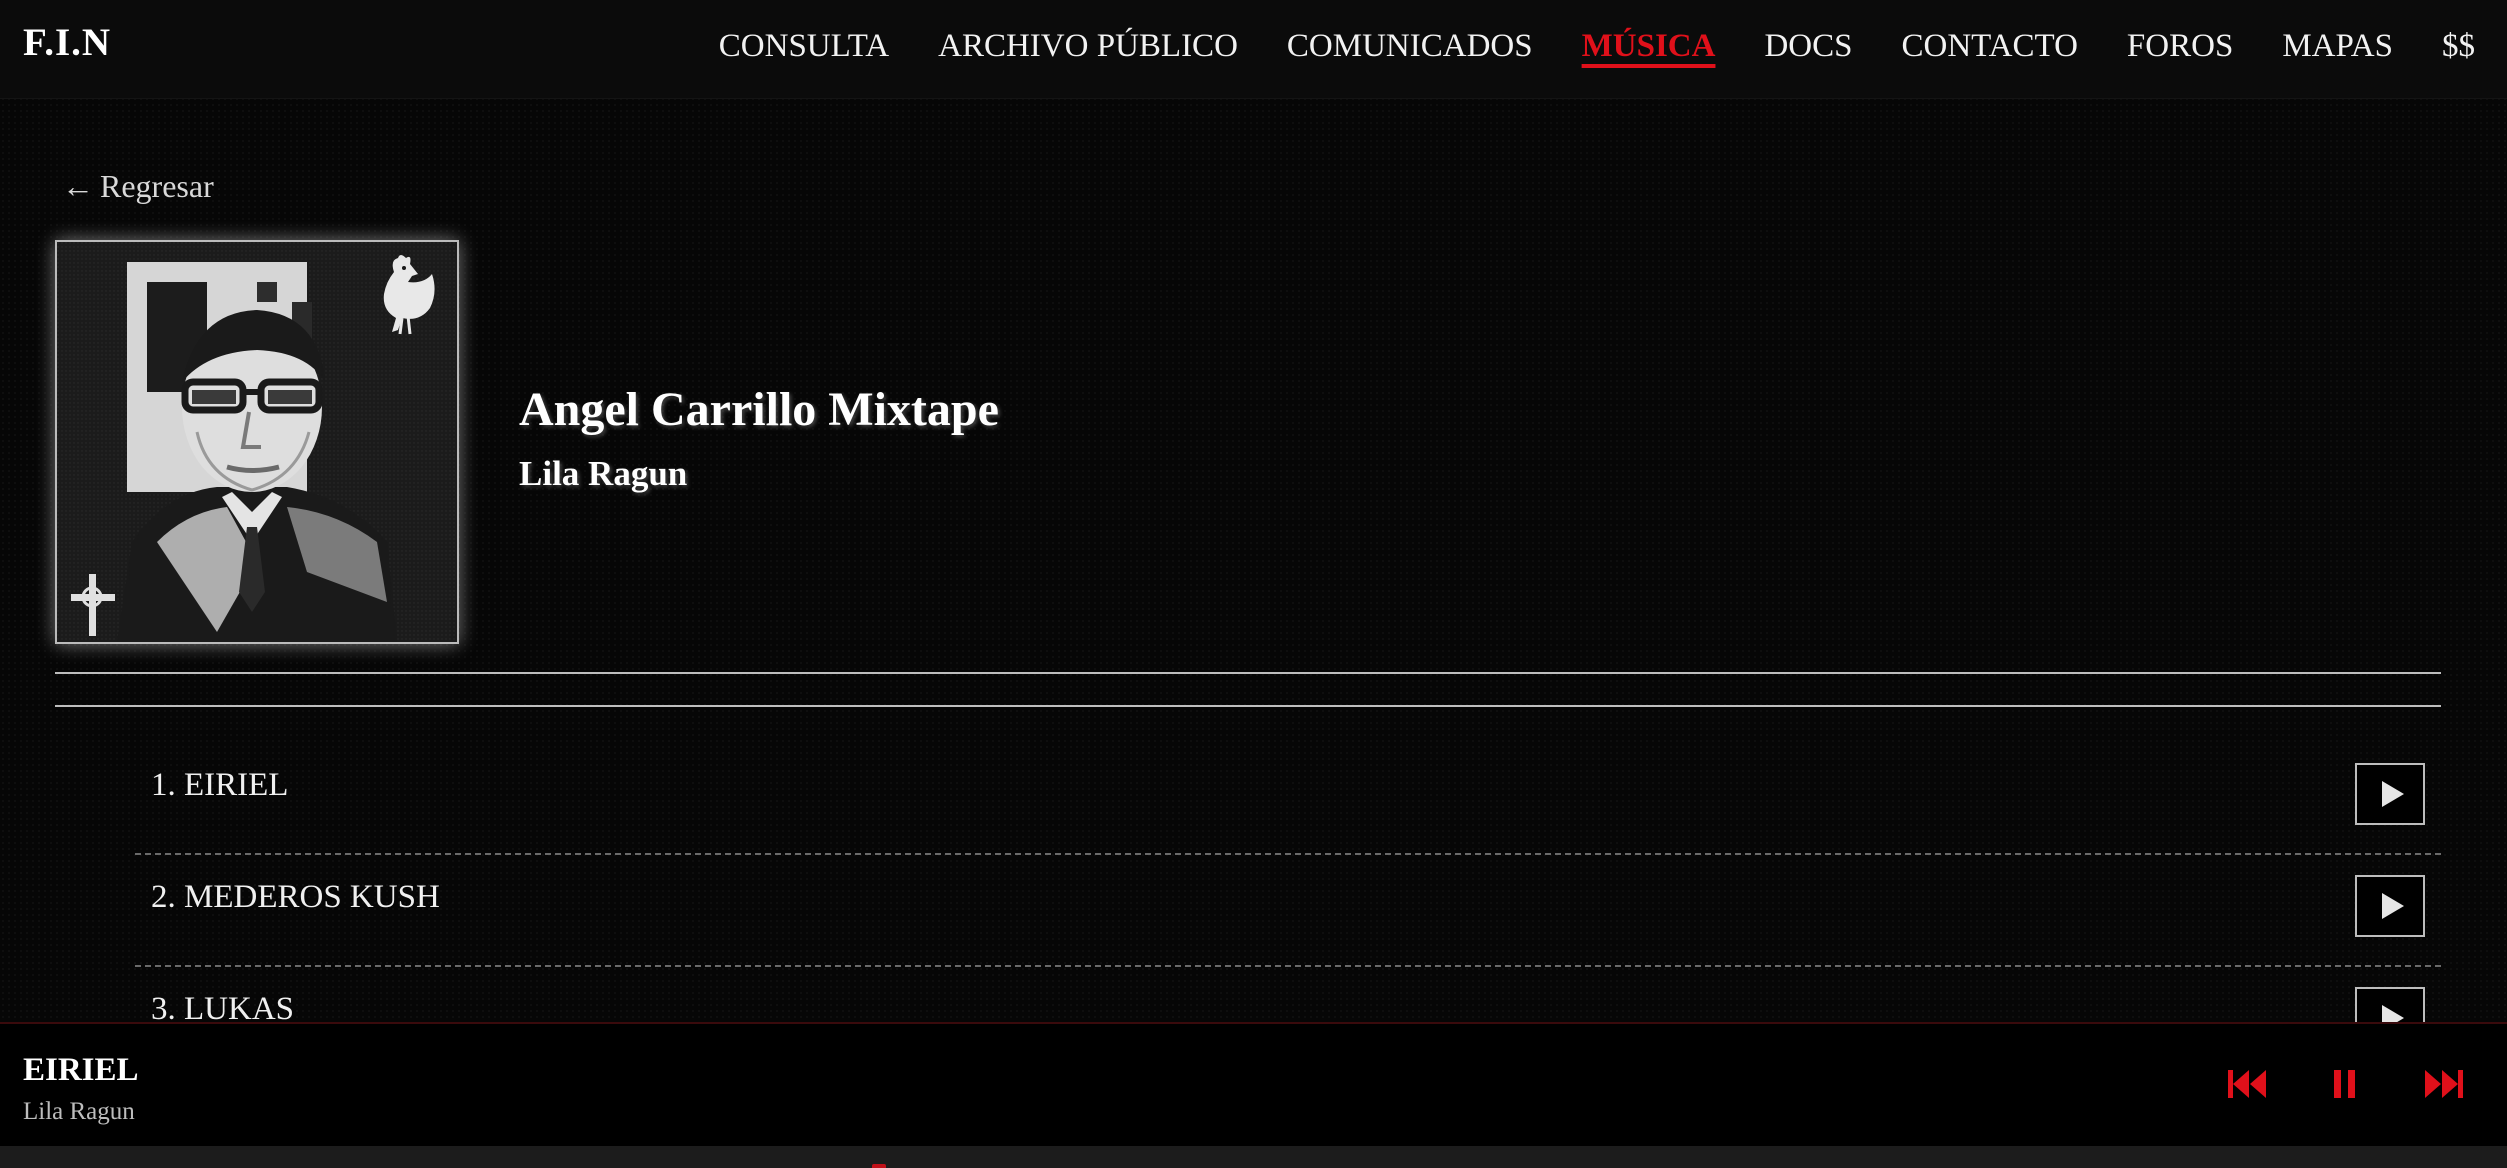 The width and height of the screenshot is (2507, 1168). Describe the element at coordinates (2443, 1084) in the screenshot. I see `next-track-button` at that location.